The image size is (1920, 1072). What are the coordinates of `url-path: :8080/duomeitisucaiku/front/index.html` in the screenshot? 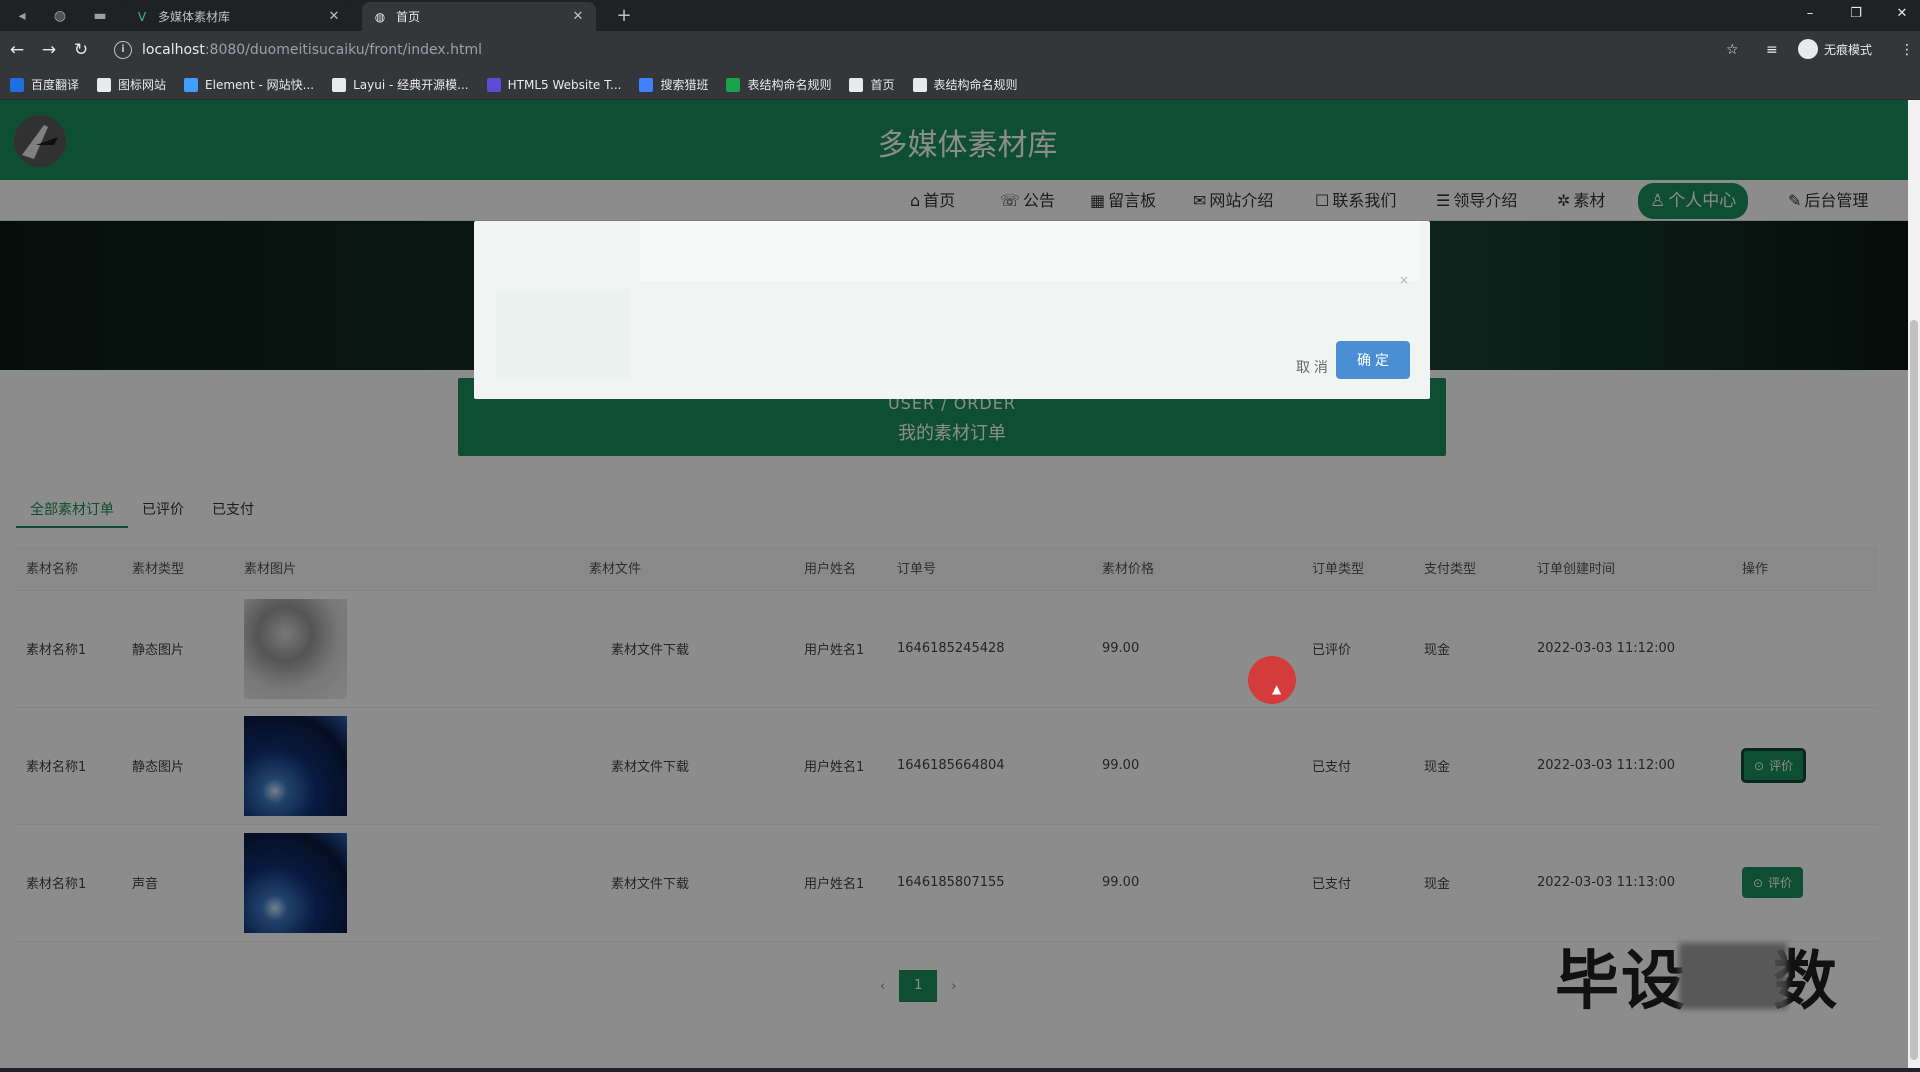 It's located at (343, 50).